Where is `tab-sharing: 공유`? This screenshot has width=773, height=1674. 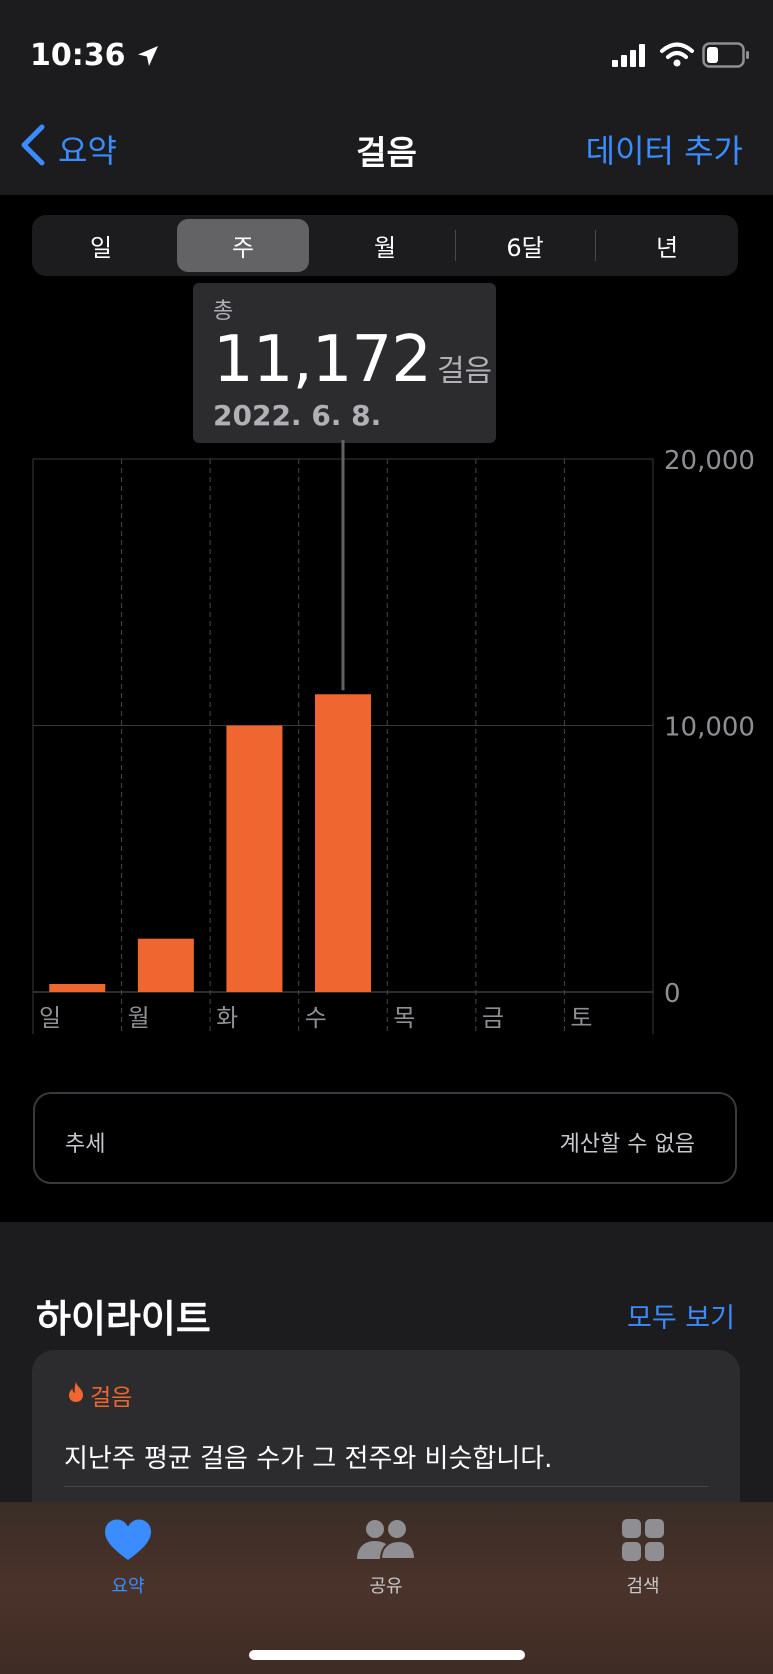
tab-sharing: 공유 is located at coordinates (386, 1558).